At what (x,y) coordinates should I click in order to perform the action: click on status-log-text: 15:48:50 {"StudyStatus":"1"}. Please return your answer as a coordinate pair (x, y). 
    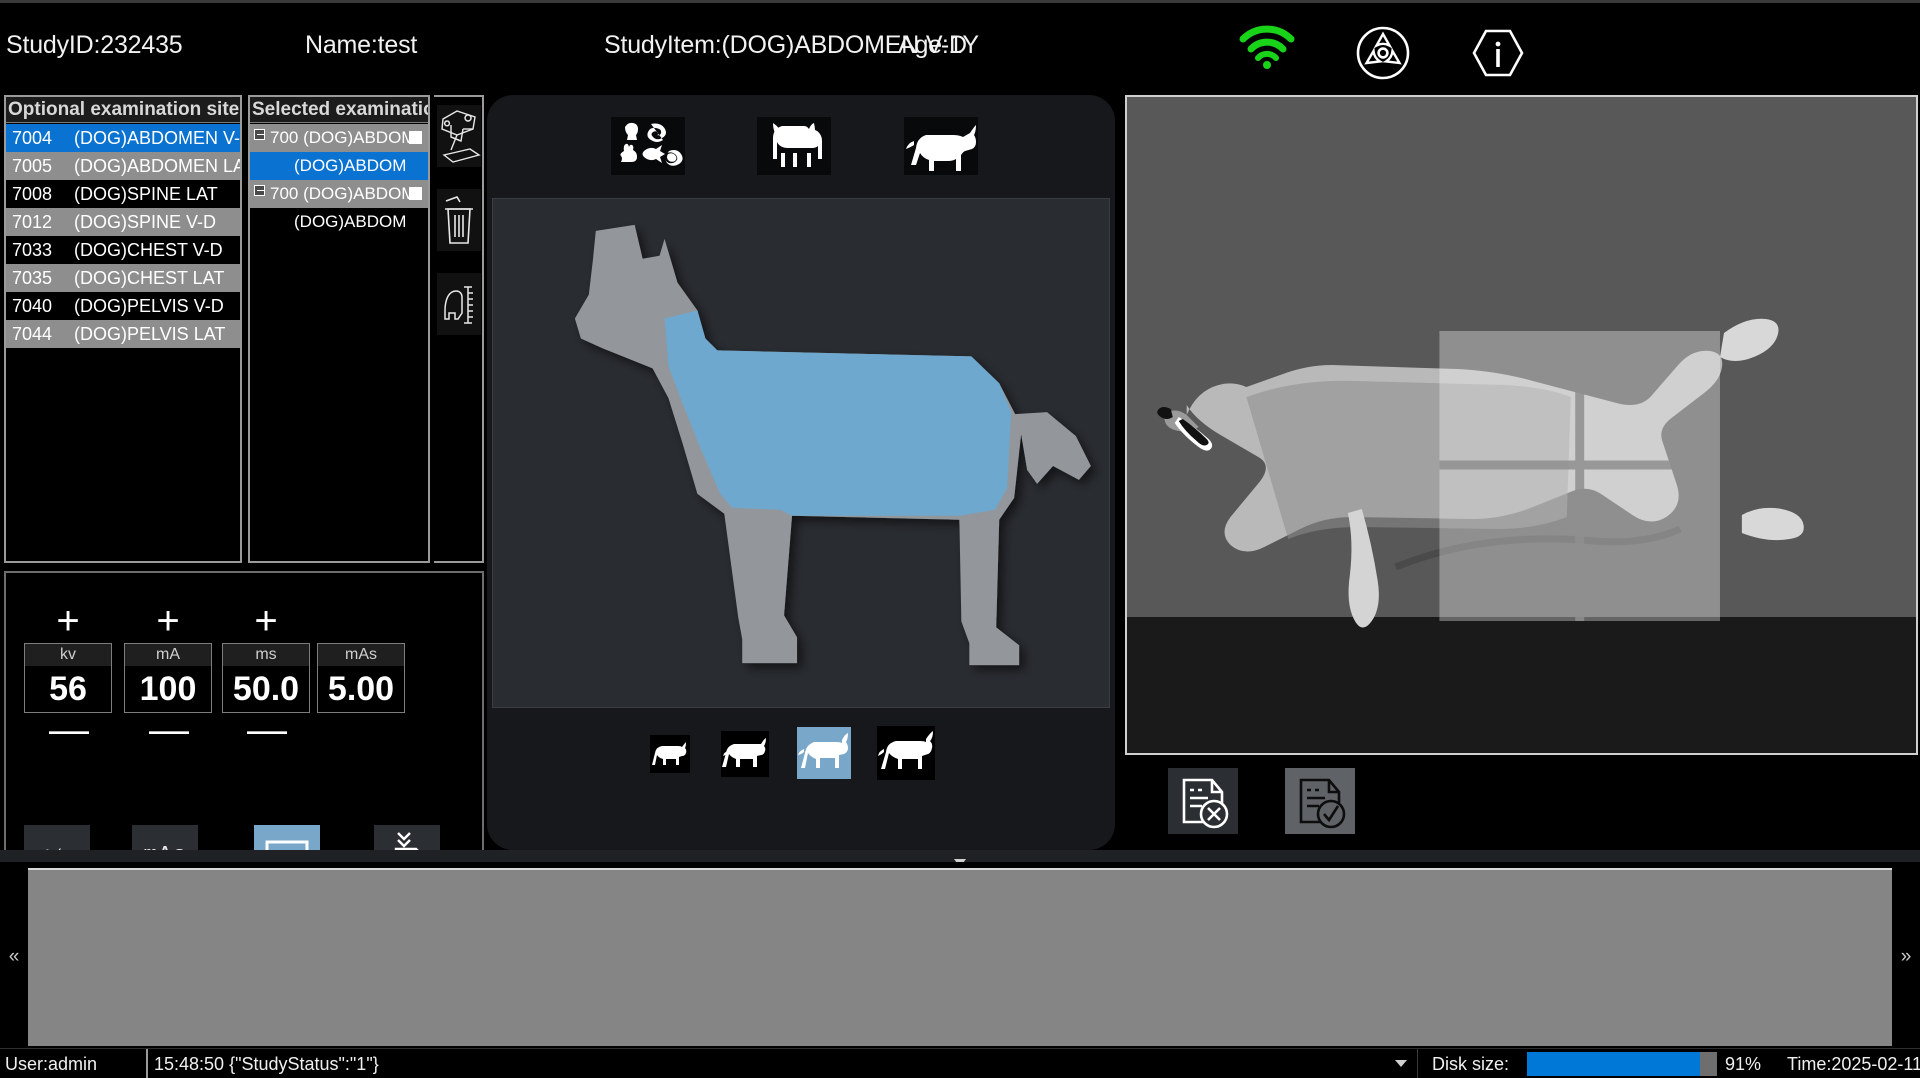
    Looking at the image, I should click on (266, 1064).